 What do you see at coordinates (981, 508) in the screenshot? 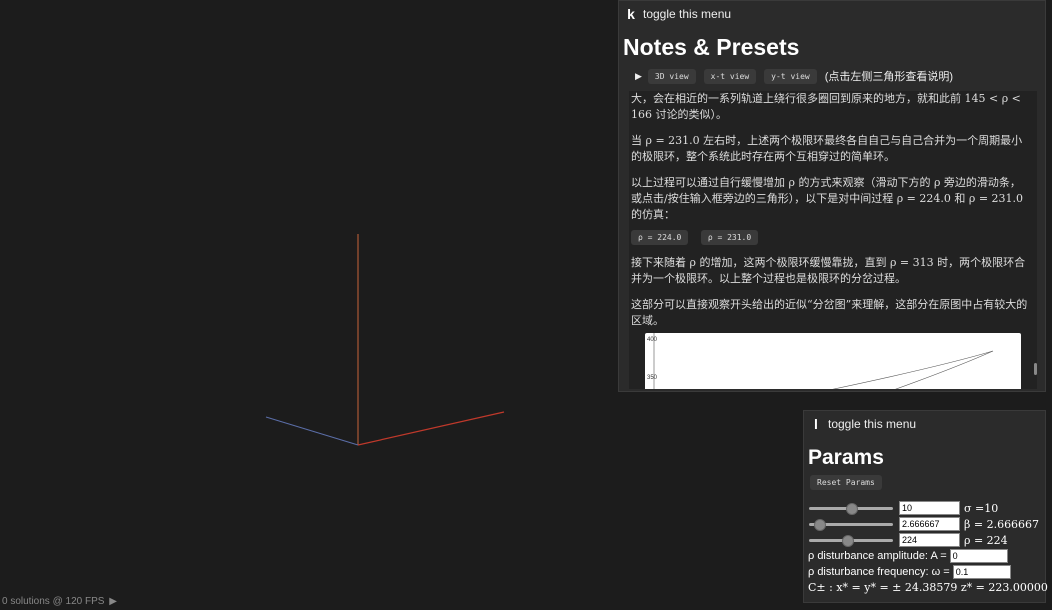
I see `sigma-label: σ =10` at bounding box center [981, 508].